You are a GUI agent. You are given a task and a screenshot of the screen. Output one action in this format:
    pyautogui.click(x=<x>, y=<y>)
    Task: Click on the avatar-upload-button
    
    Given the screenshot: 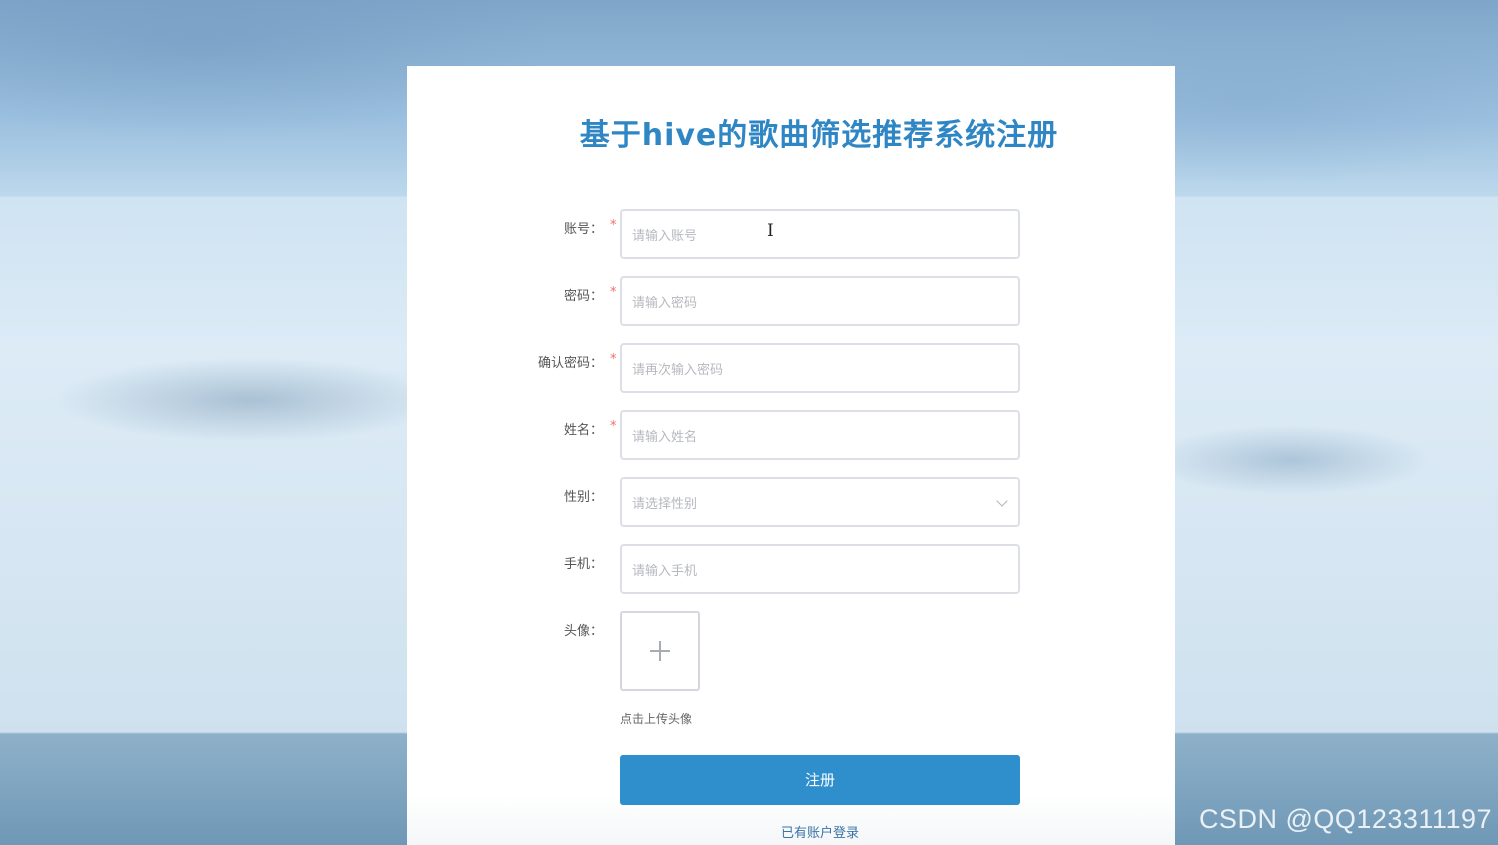 What is the action you would take?
    pyautogui.click(x=660, y=651)
    